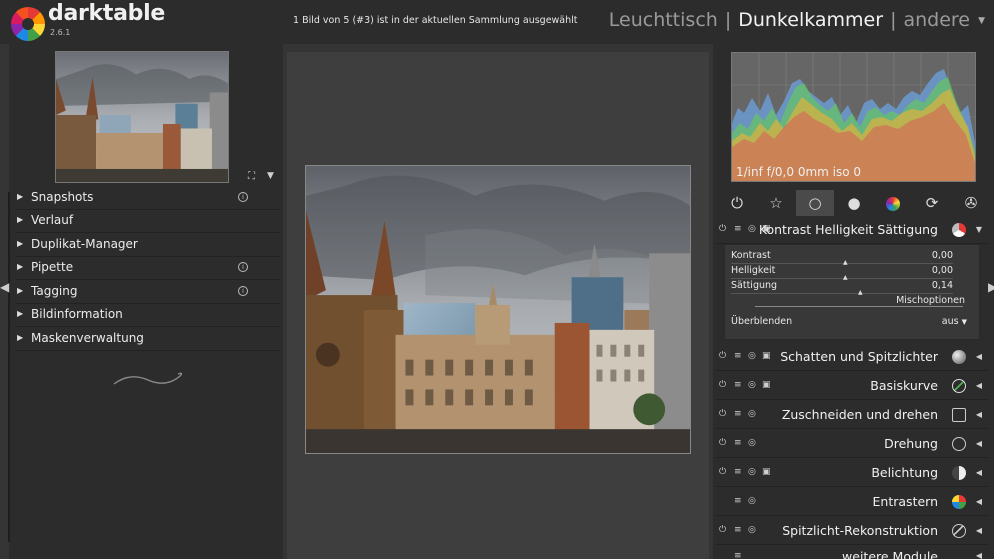  I want to click on slider-value: 0,14, so click(942, 285).